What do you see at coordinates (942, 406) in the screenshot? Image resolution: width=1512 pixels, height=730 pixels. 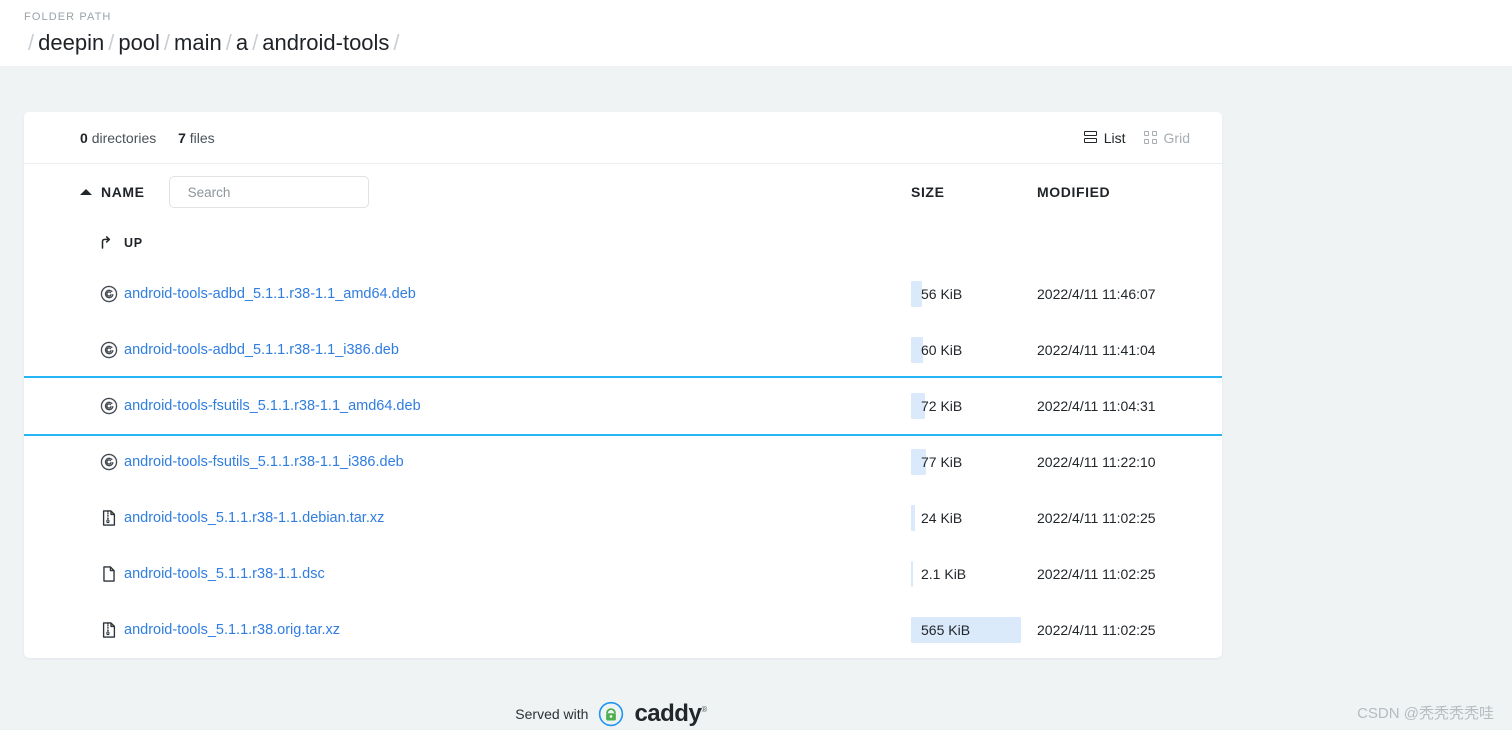 I see `file-size-text: 72 KiB` at bounding box center [942, 406].